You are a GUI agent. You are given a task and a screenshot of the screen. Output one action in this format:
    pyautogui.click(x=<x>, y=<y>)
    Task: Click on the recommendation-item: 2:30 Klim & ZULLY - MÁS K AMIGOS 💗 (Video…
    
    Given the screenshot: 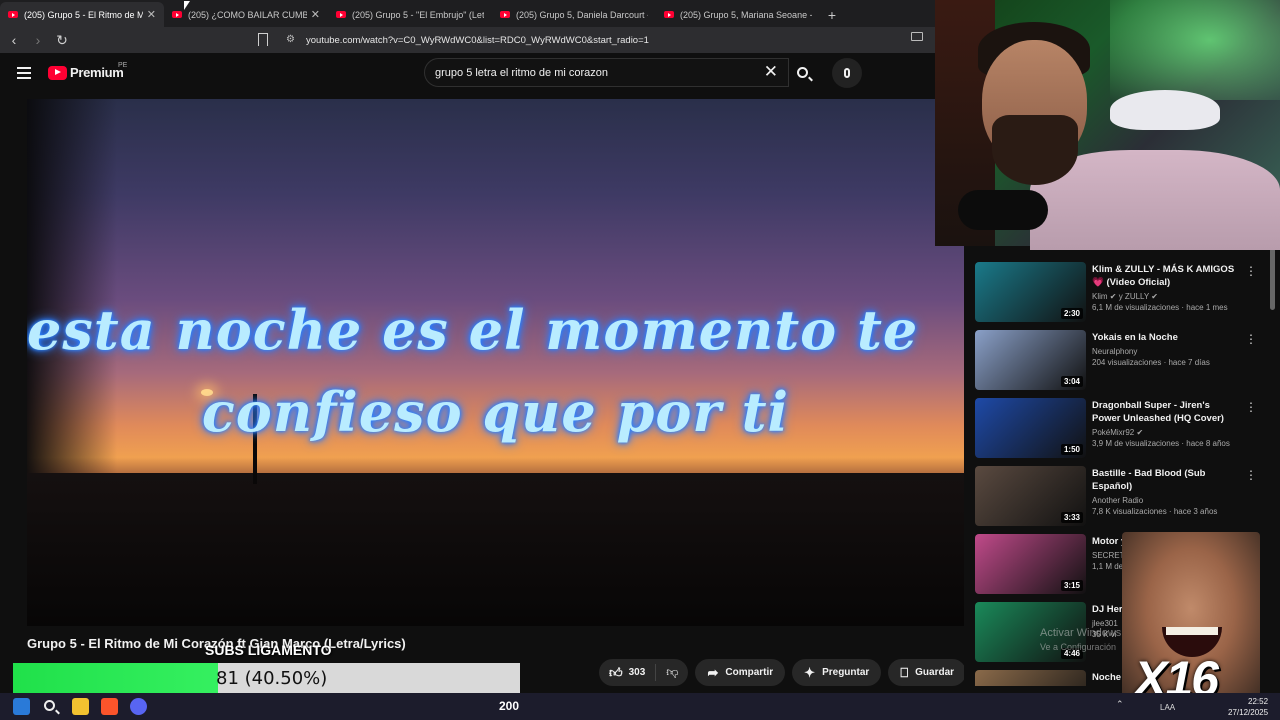 What is the action you would take?
    pyautogui.click(x=1125, y=292)
    